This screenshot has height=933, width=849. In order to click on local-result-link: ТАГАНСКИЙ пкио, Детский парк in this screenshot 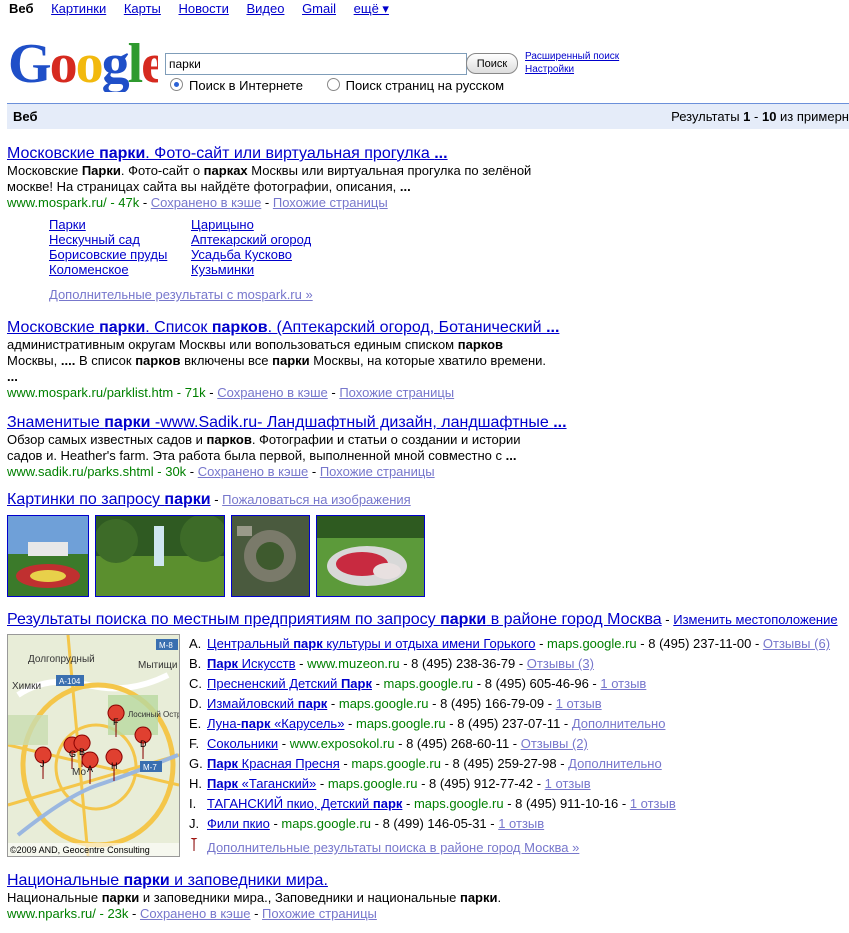, I will do `click(304, 803)`.